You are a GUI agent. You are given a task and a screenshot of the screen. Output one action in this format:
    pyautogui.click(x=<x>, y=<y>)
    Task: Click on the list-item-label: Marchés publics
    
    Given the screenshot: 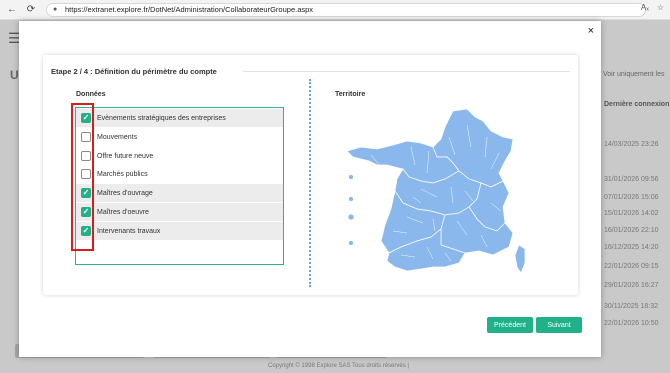 What is the action you would take?
    pyautogui.click(x=122, y=174)
    